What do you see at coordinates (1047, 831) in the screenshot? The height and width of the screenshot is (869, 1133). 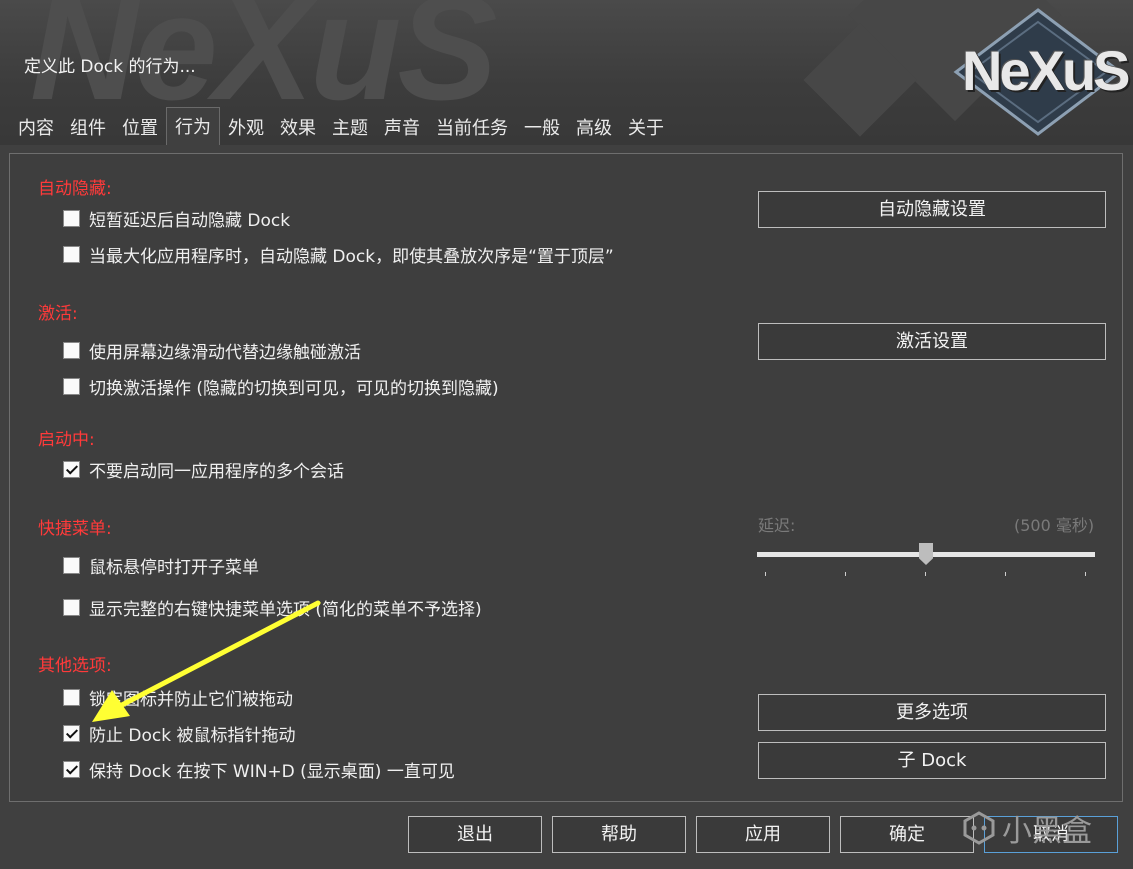 I see `watermark-text: 小黑盒` at bounding box center [1047, 831].